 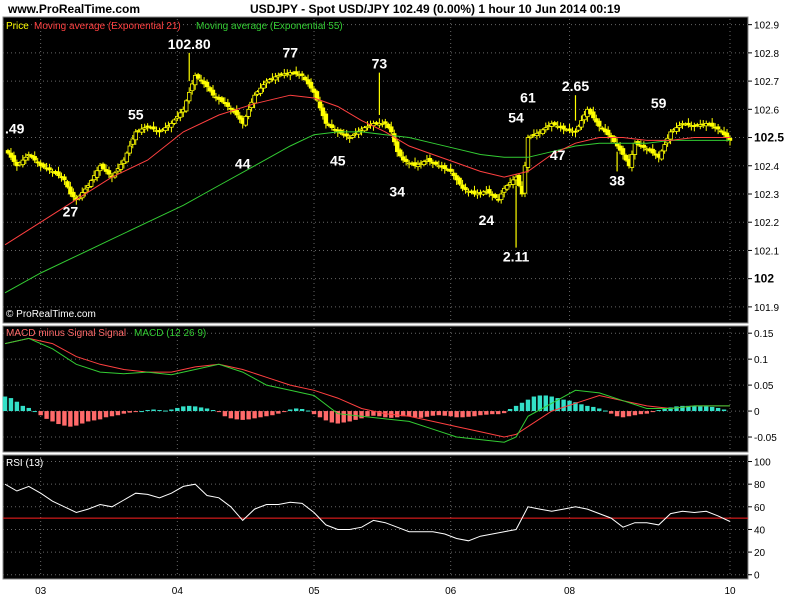 I want to click on y-tick-label-price: 102.8, so click(x=766, y=54).